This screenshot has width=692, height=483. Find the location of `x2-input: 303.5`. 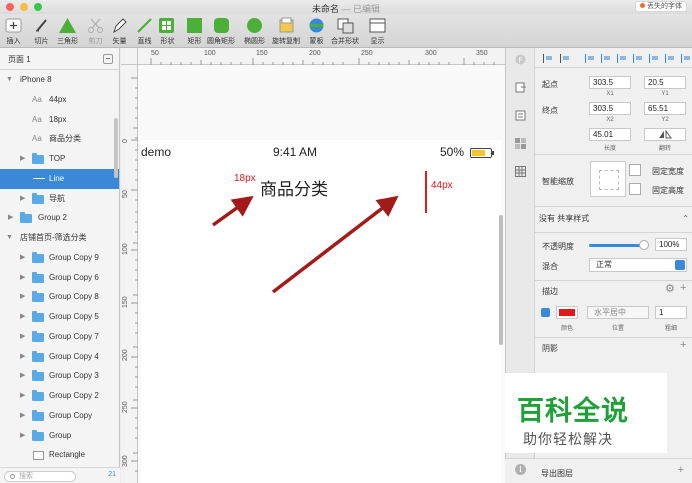

x2-input: 303.5 is located at coordinates (610, 108).